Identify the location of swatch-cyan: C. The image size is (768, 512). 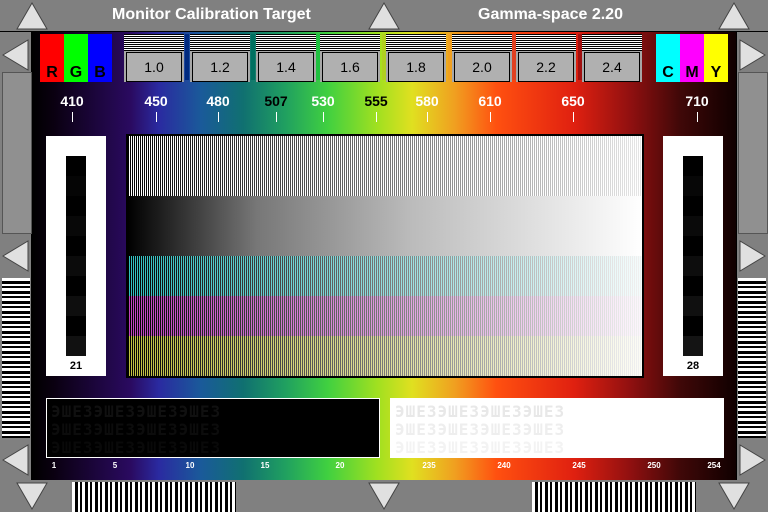
(668, 58).